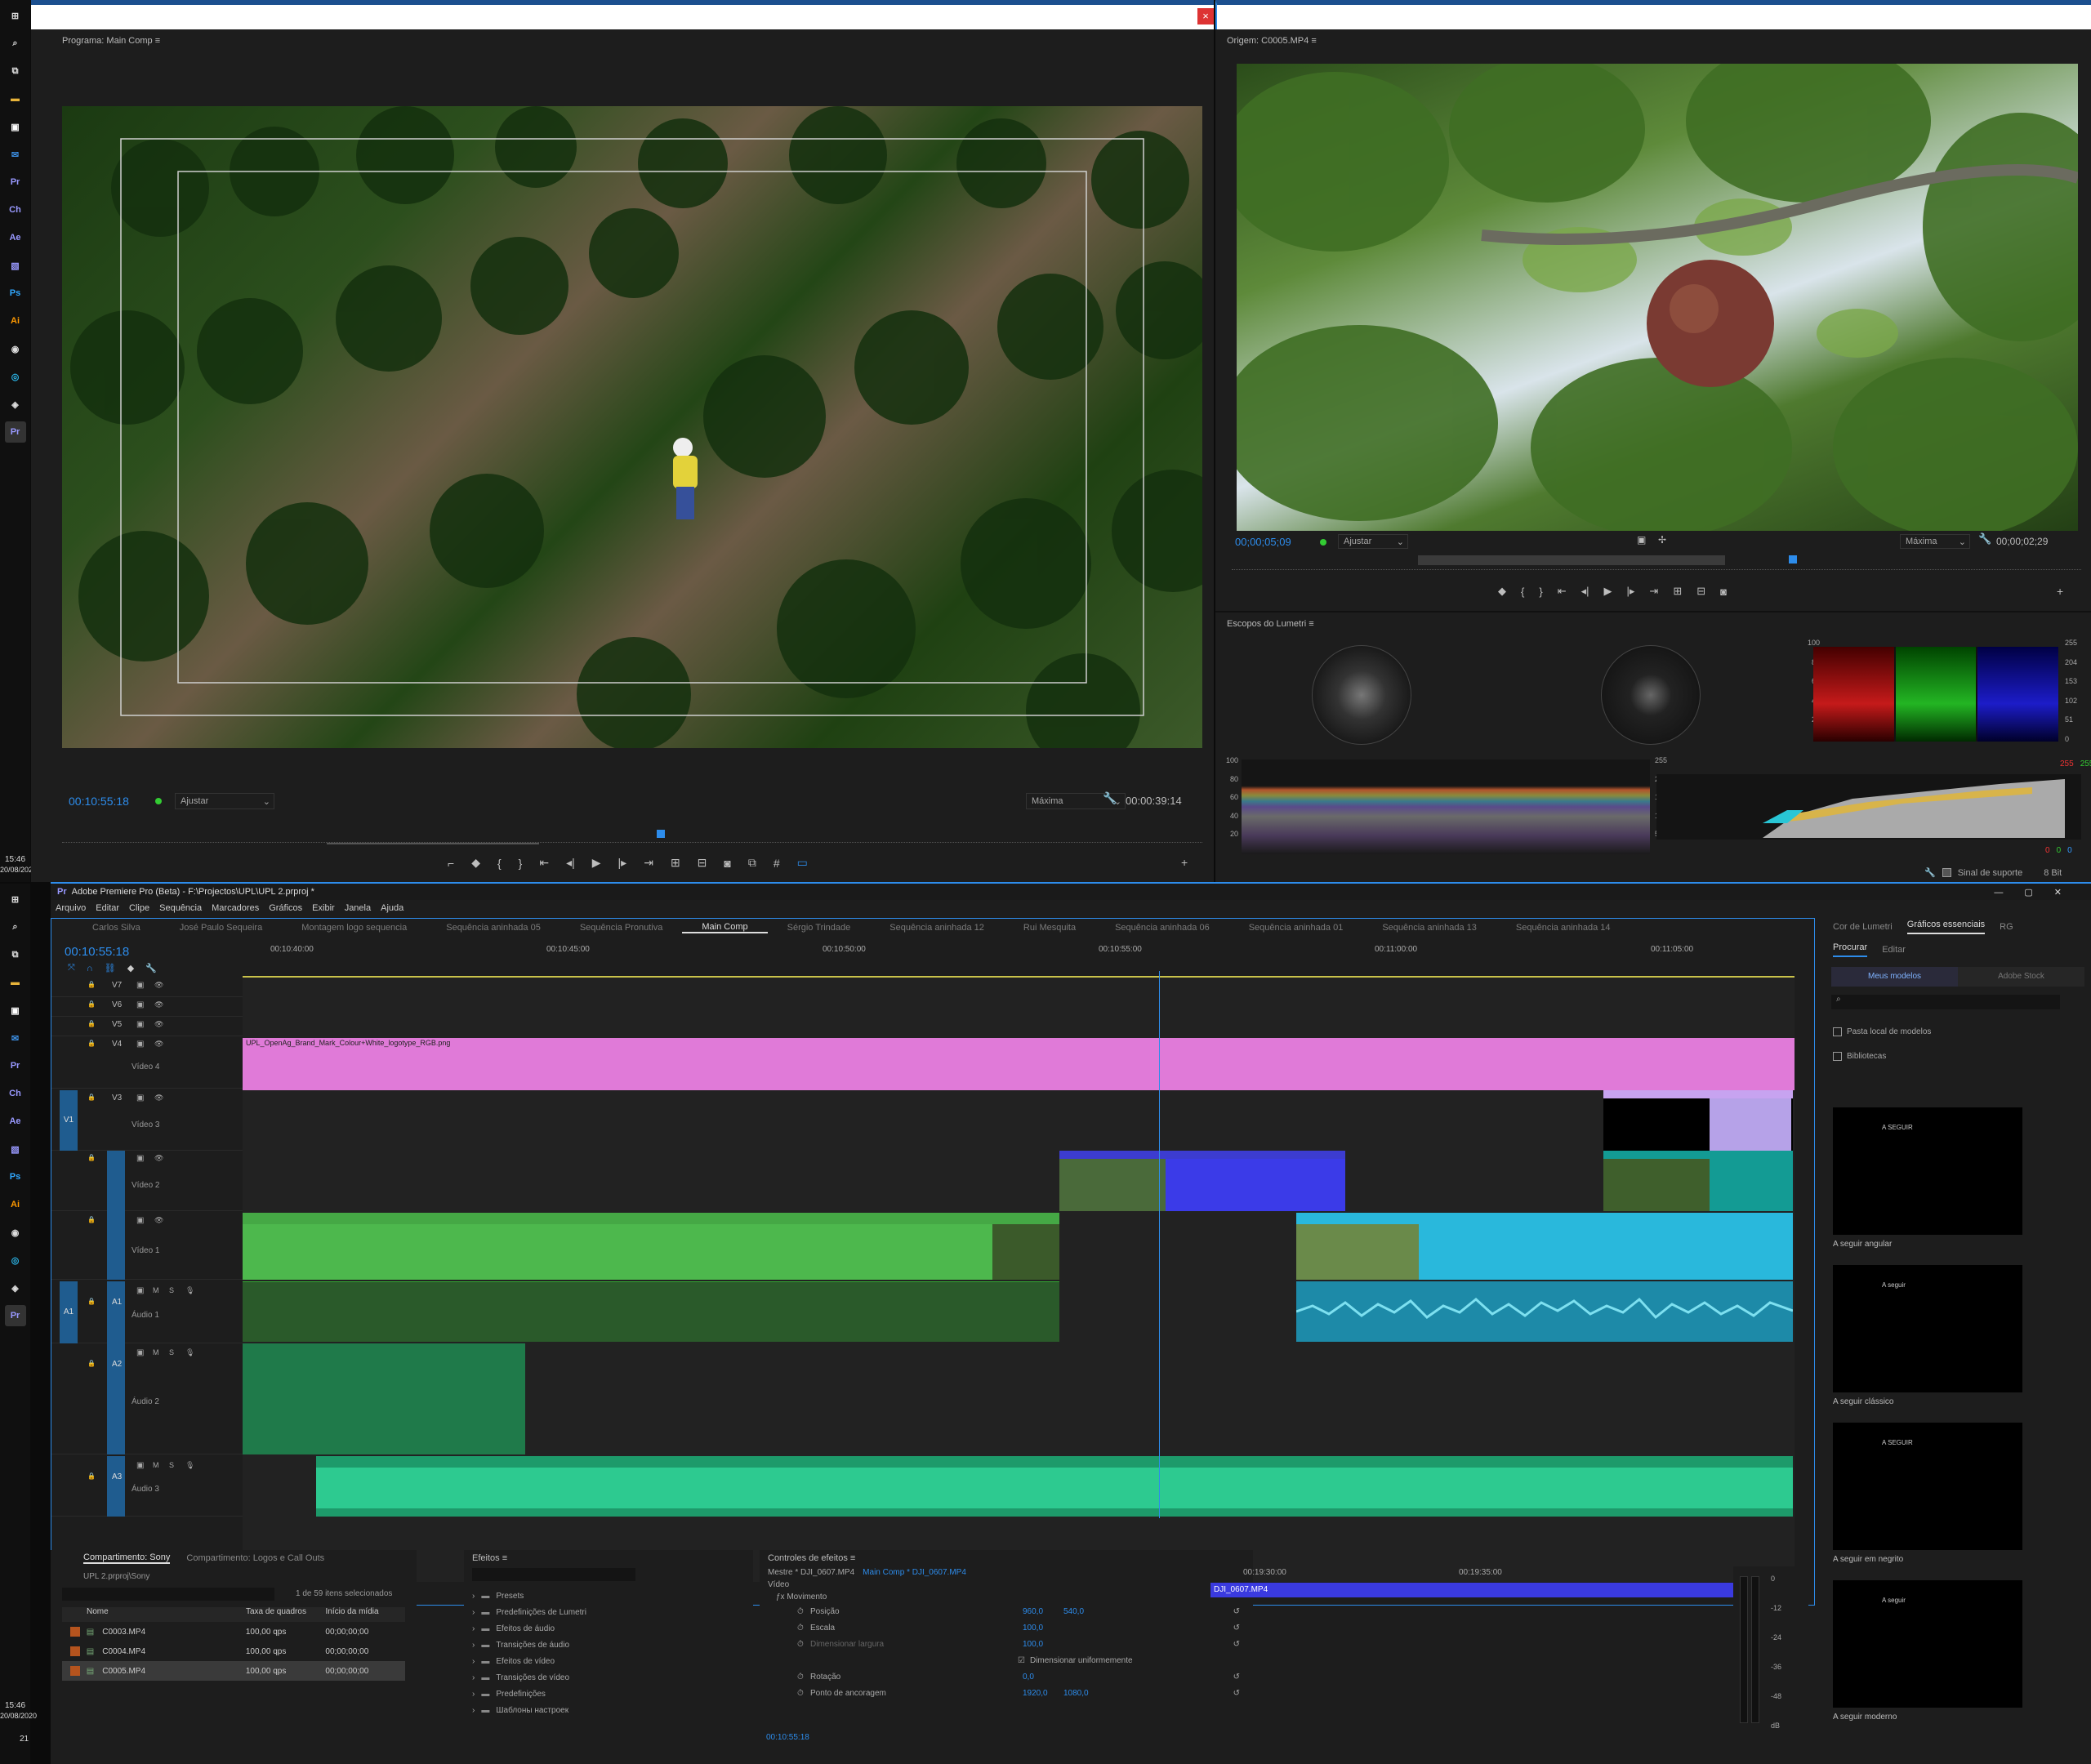 The width and height of the screenshot is (2091, 1764). What do you see at coordinates (354, 928) in the screenshot?
I see `tab-sequence-2: Montagem logo sequencia` at bounding box center [354, 928].